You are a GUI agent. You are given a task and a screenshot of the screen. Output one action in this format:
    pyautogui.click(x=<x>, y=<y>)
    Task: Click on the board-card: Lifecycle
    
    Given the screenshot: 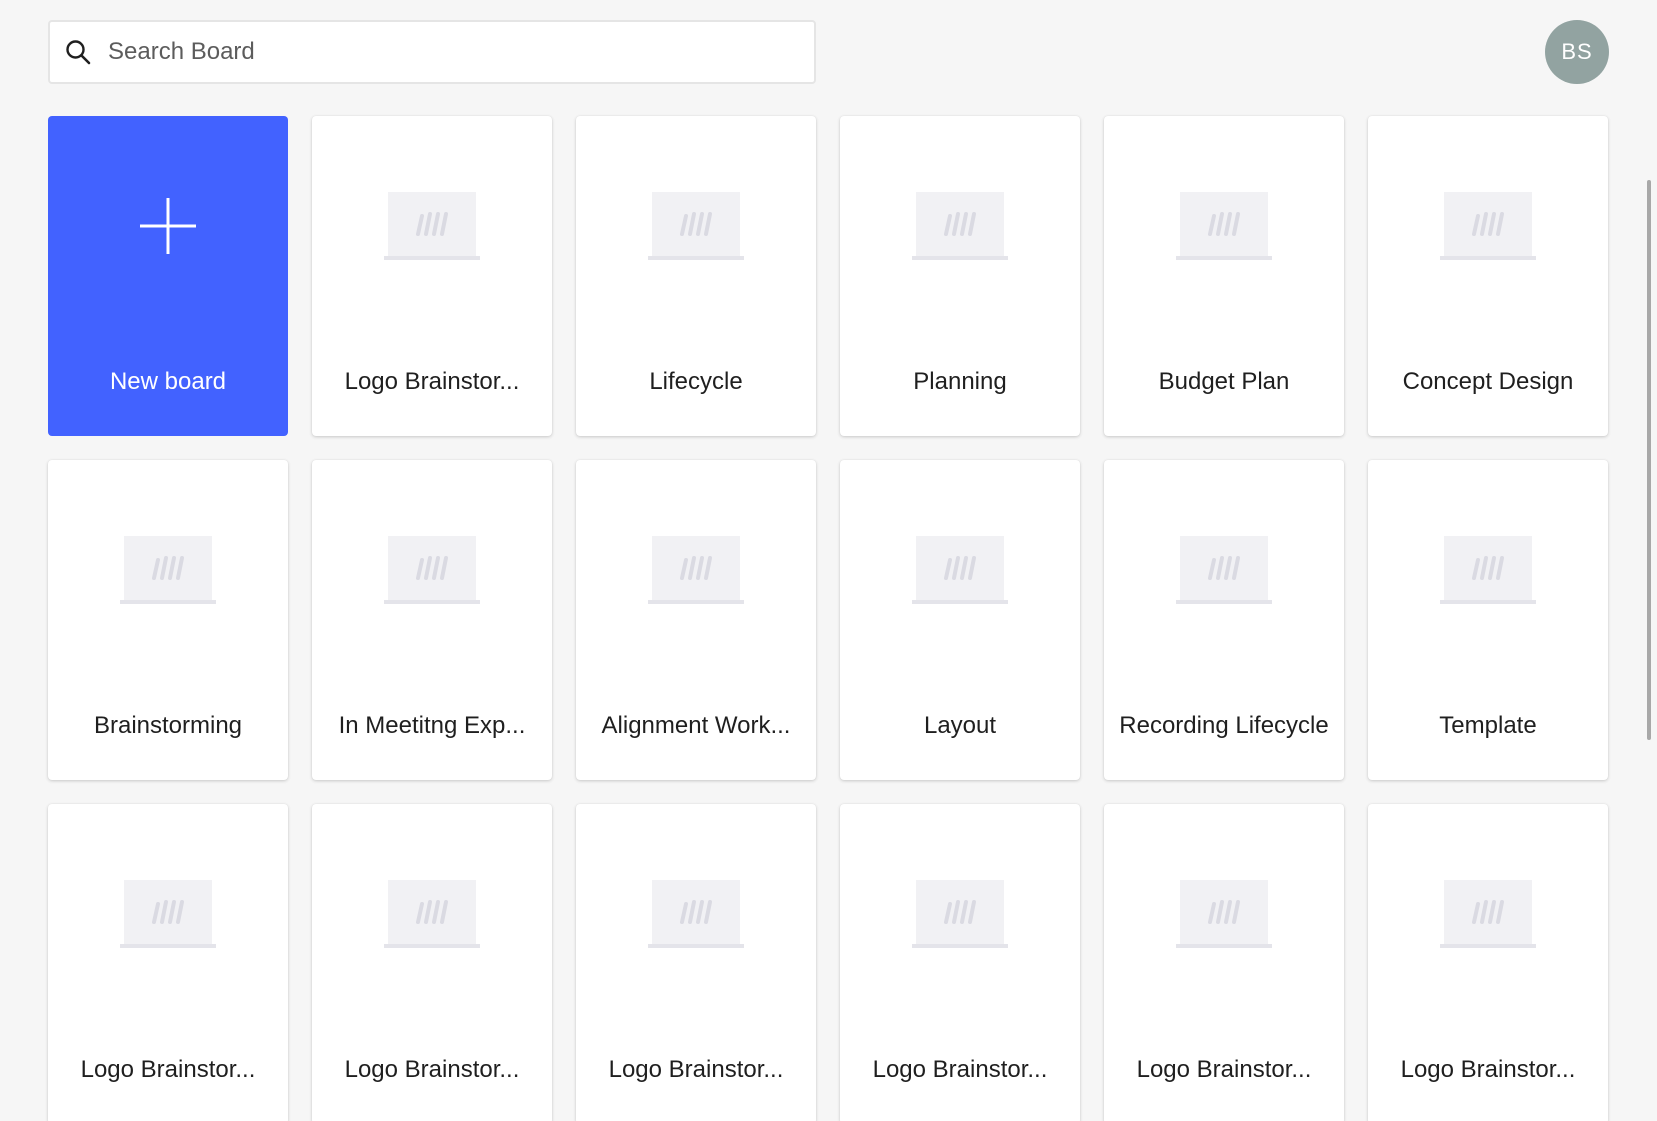 What is the action you would take?
    pyautogui.click(x=696, y=276)
    